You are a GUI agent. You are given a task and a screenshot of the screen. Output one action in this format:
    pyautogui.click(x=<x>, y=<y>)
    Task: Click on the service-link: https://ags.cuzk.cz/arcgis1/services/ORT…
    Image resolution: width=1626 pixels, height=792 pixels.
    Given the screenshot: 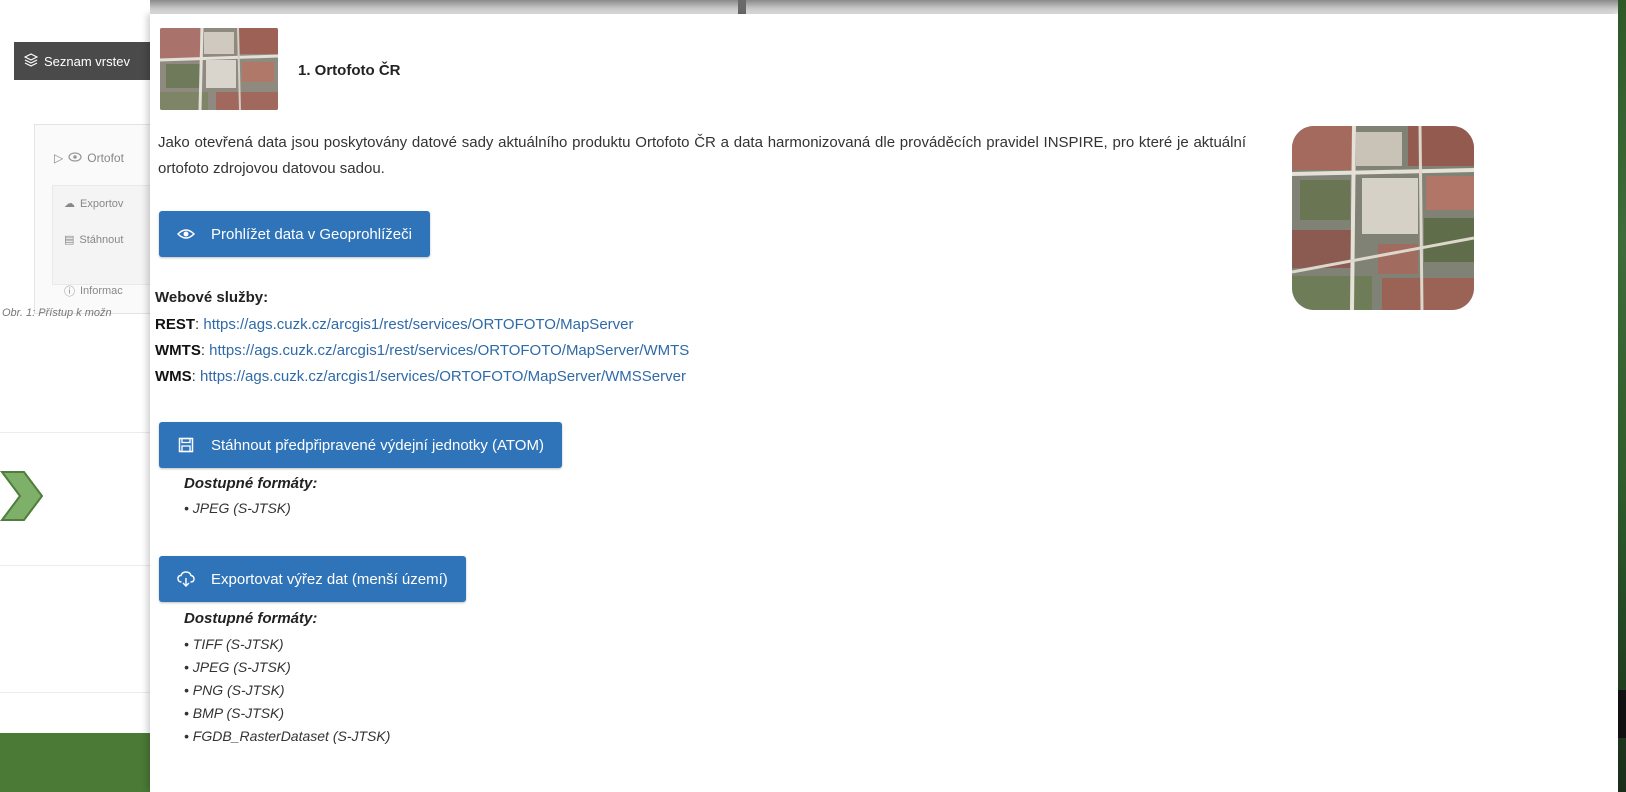 What is the action you would take?
    pyautogui.click(x=443, y=376)
    